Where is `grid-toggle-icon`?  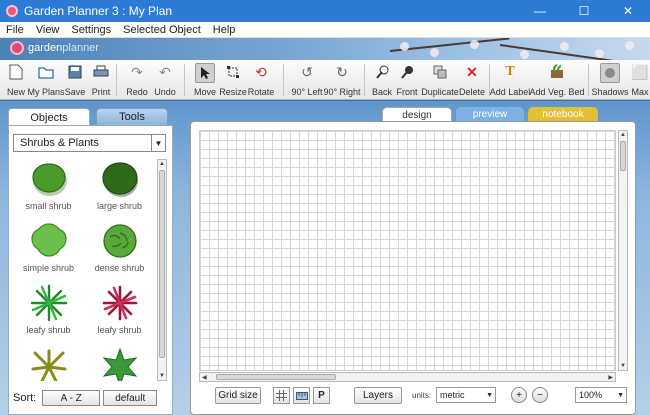
grid-toggle-icon is located at coordinates (281, 395).